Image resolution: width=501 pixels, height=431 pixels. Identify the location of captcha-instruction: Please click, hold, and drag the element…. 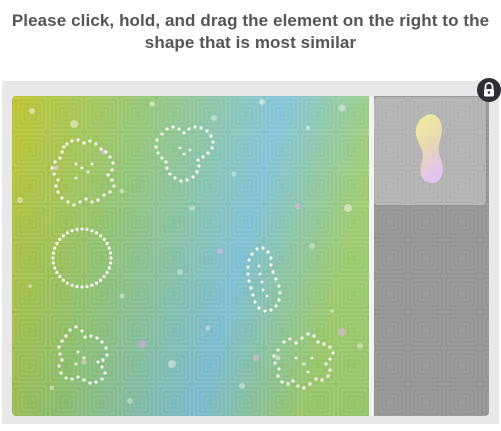
(250, 31).